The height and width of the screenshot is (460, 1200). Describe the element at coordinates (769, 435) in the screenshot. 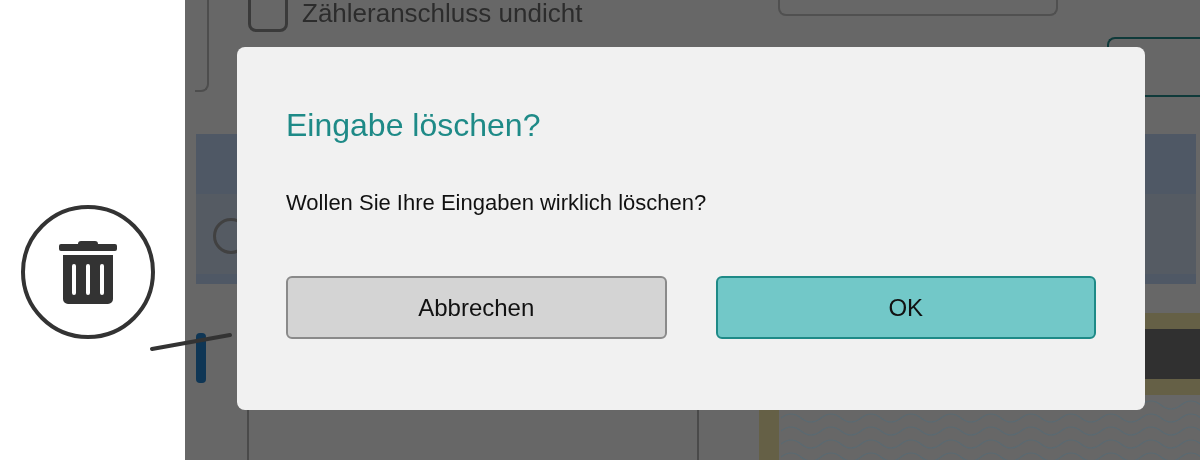

I see `color-strip` at that location.